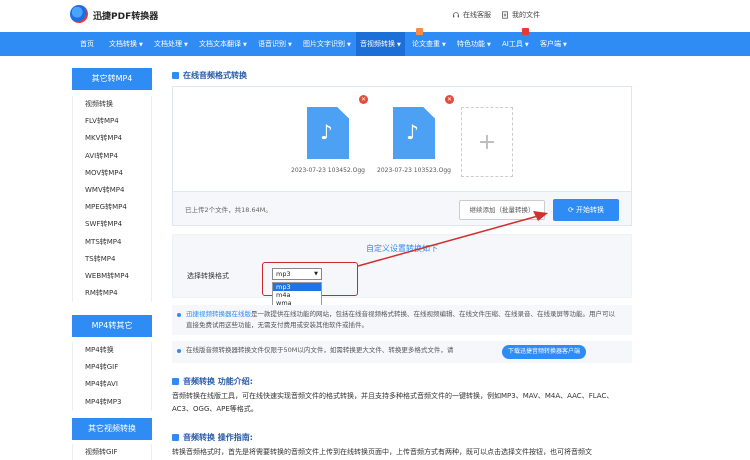 The width and height of the screenshot is (750, 460). I want to click on settings-title: 自定义设置转换如下, so click(402, 248).